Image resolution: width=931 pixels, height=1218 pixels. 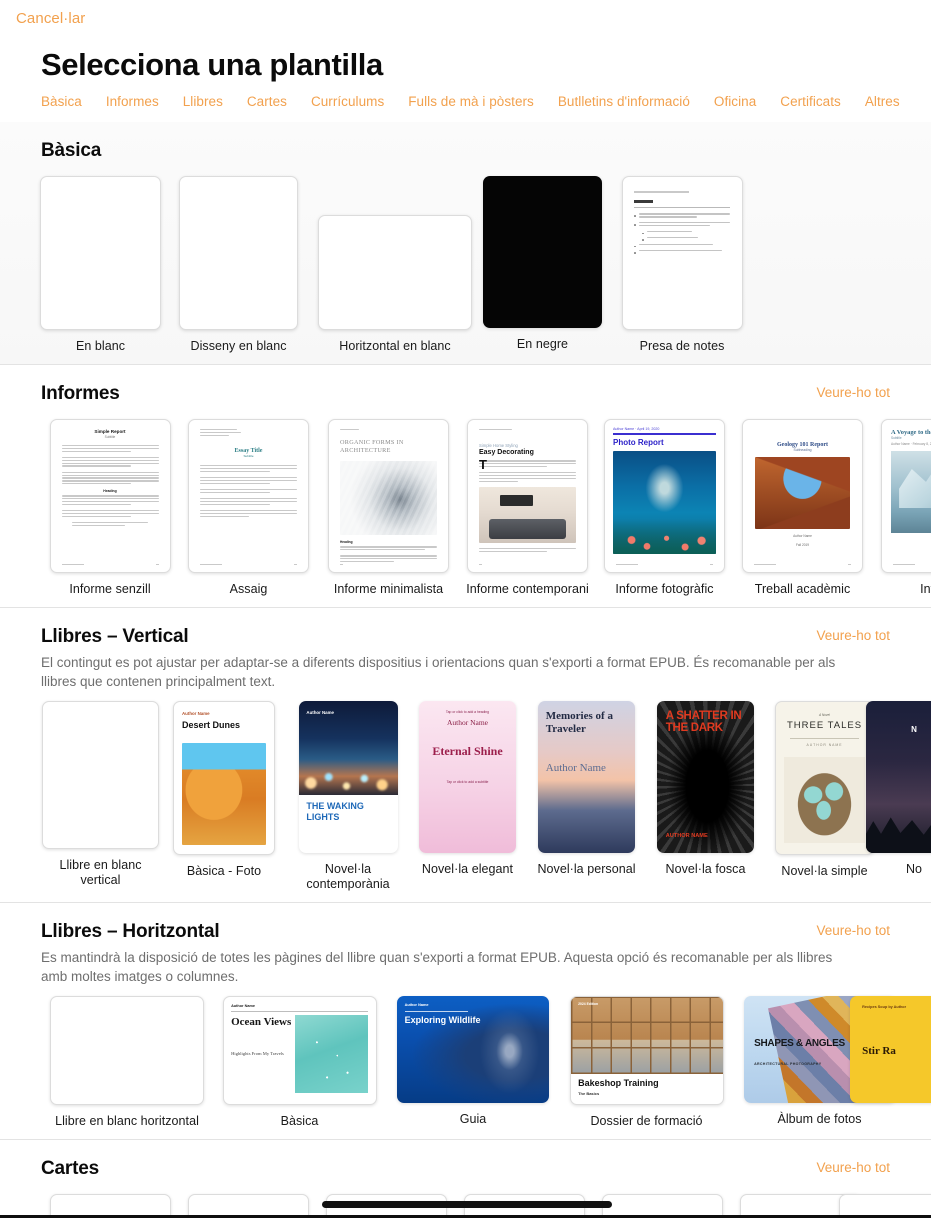 I want to click on template-caption: Assaig, so click(x=248, y=589).